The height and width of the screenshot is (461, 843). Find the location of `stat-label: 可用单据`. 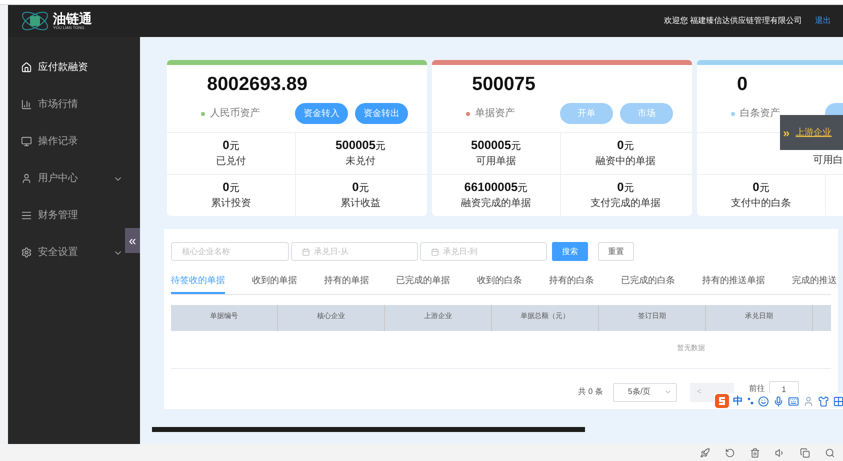

stat-label: 可用单据 is located at coordinates (496, 161).